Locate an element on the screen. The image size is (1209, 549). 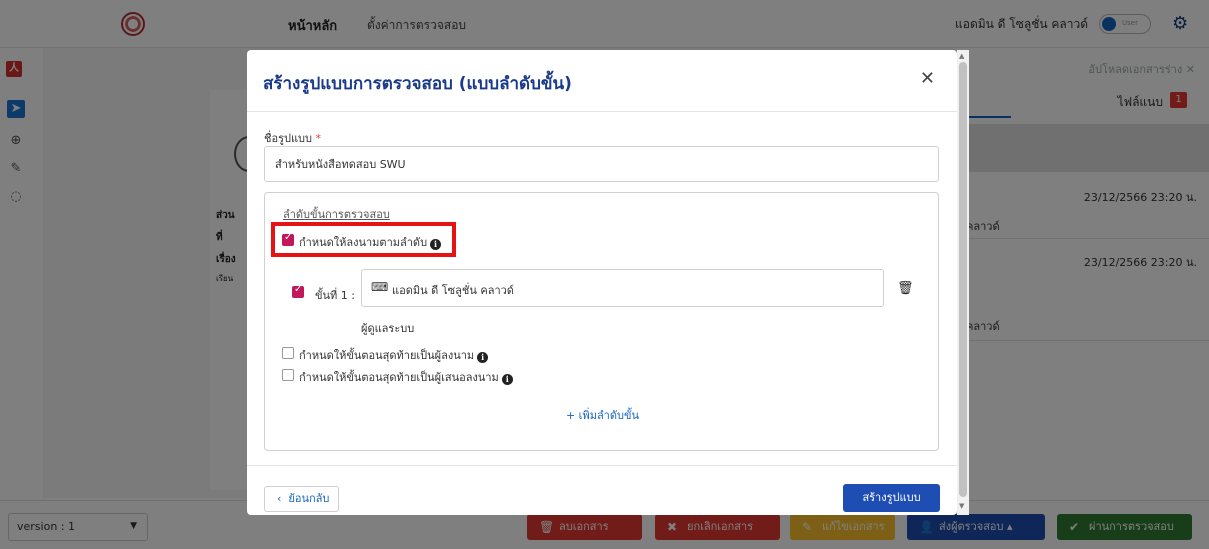
back-button: ‹ ย้อนกลับ is located at coordinates (301, 499).